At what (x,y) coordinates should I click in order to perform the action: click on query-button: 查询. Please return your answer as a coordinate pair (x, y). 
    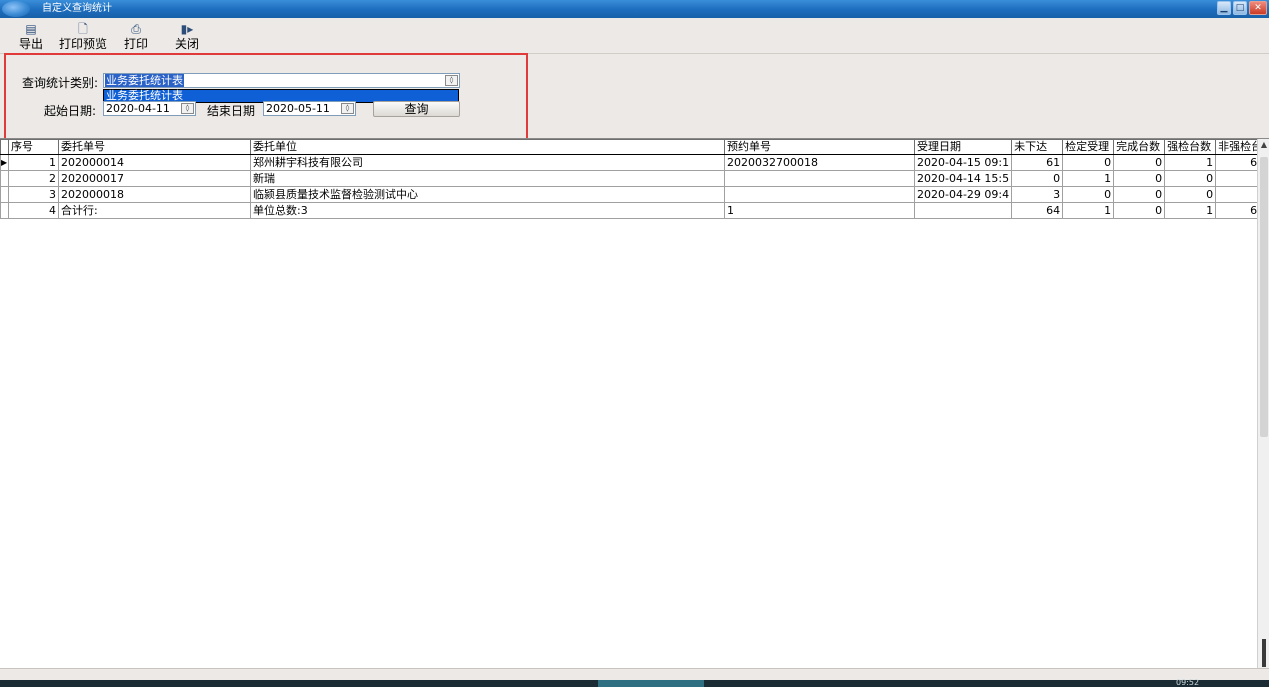
    Looking at the image, I should click on (416, 109).